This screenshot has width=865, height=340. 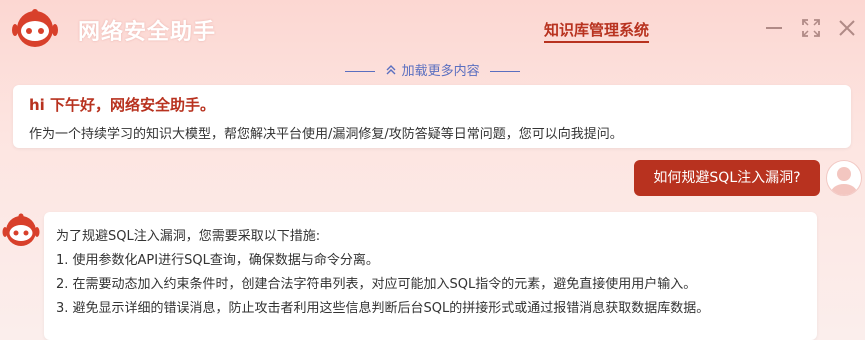 I want to click on knowledge-base-link: 知识库管理系统, so click(x=597, y=31).